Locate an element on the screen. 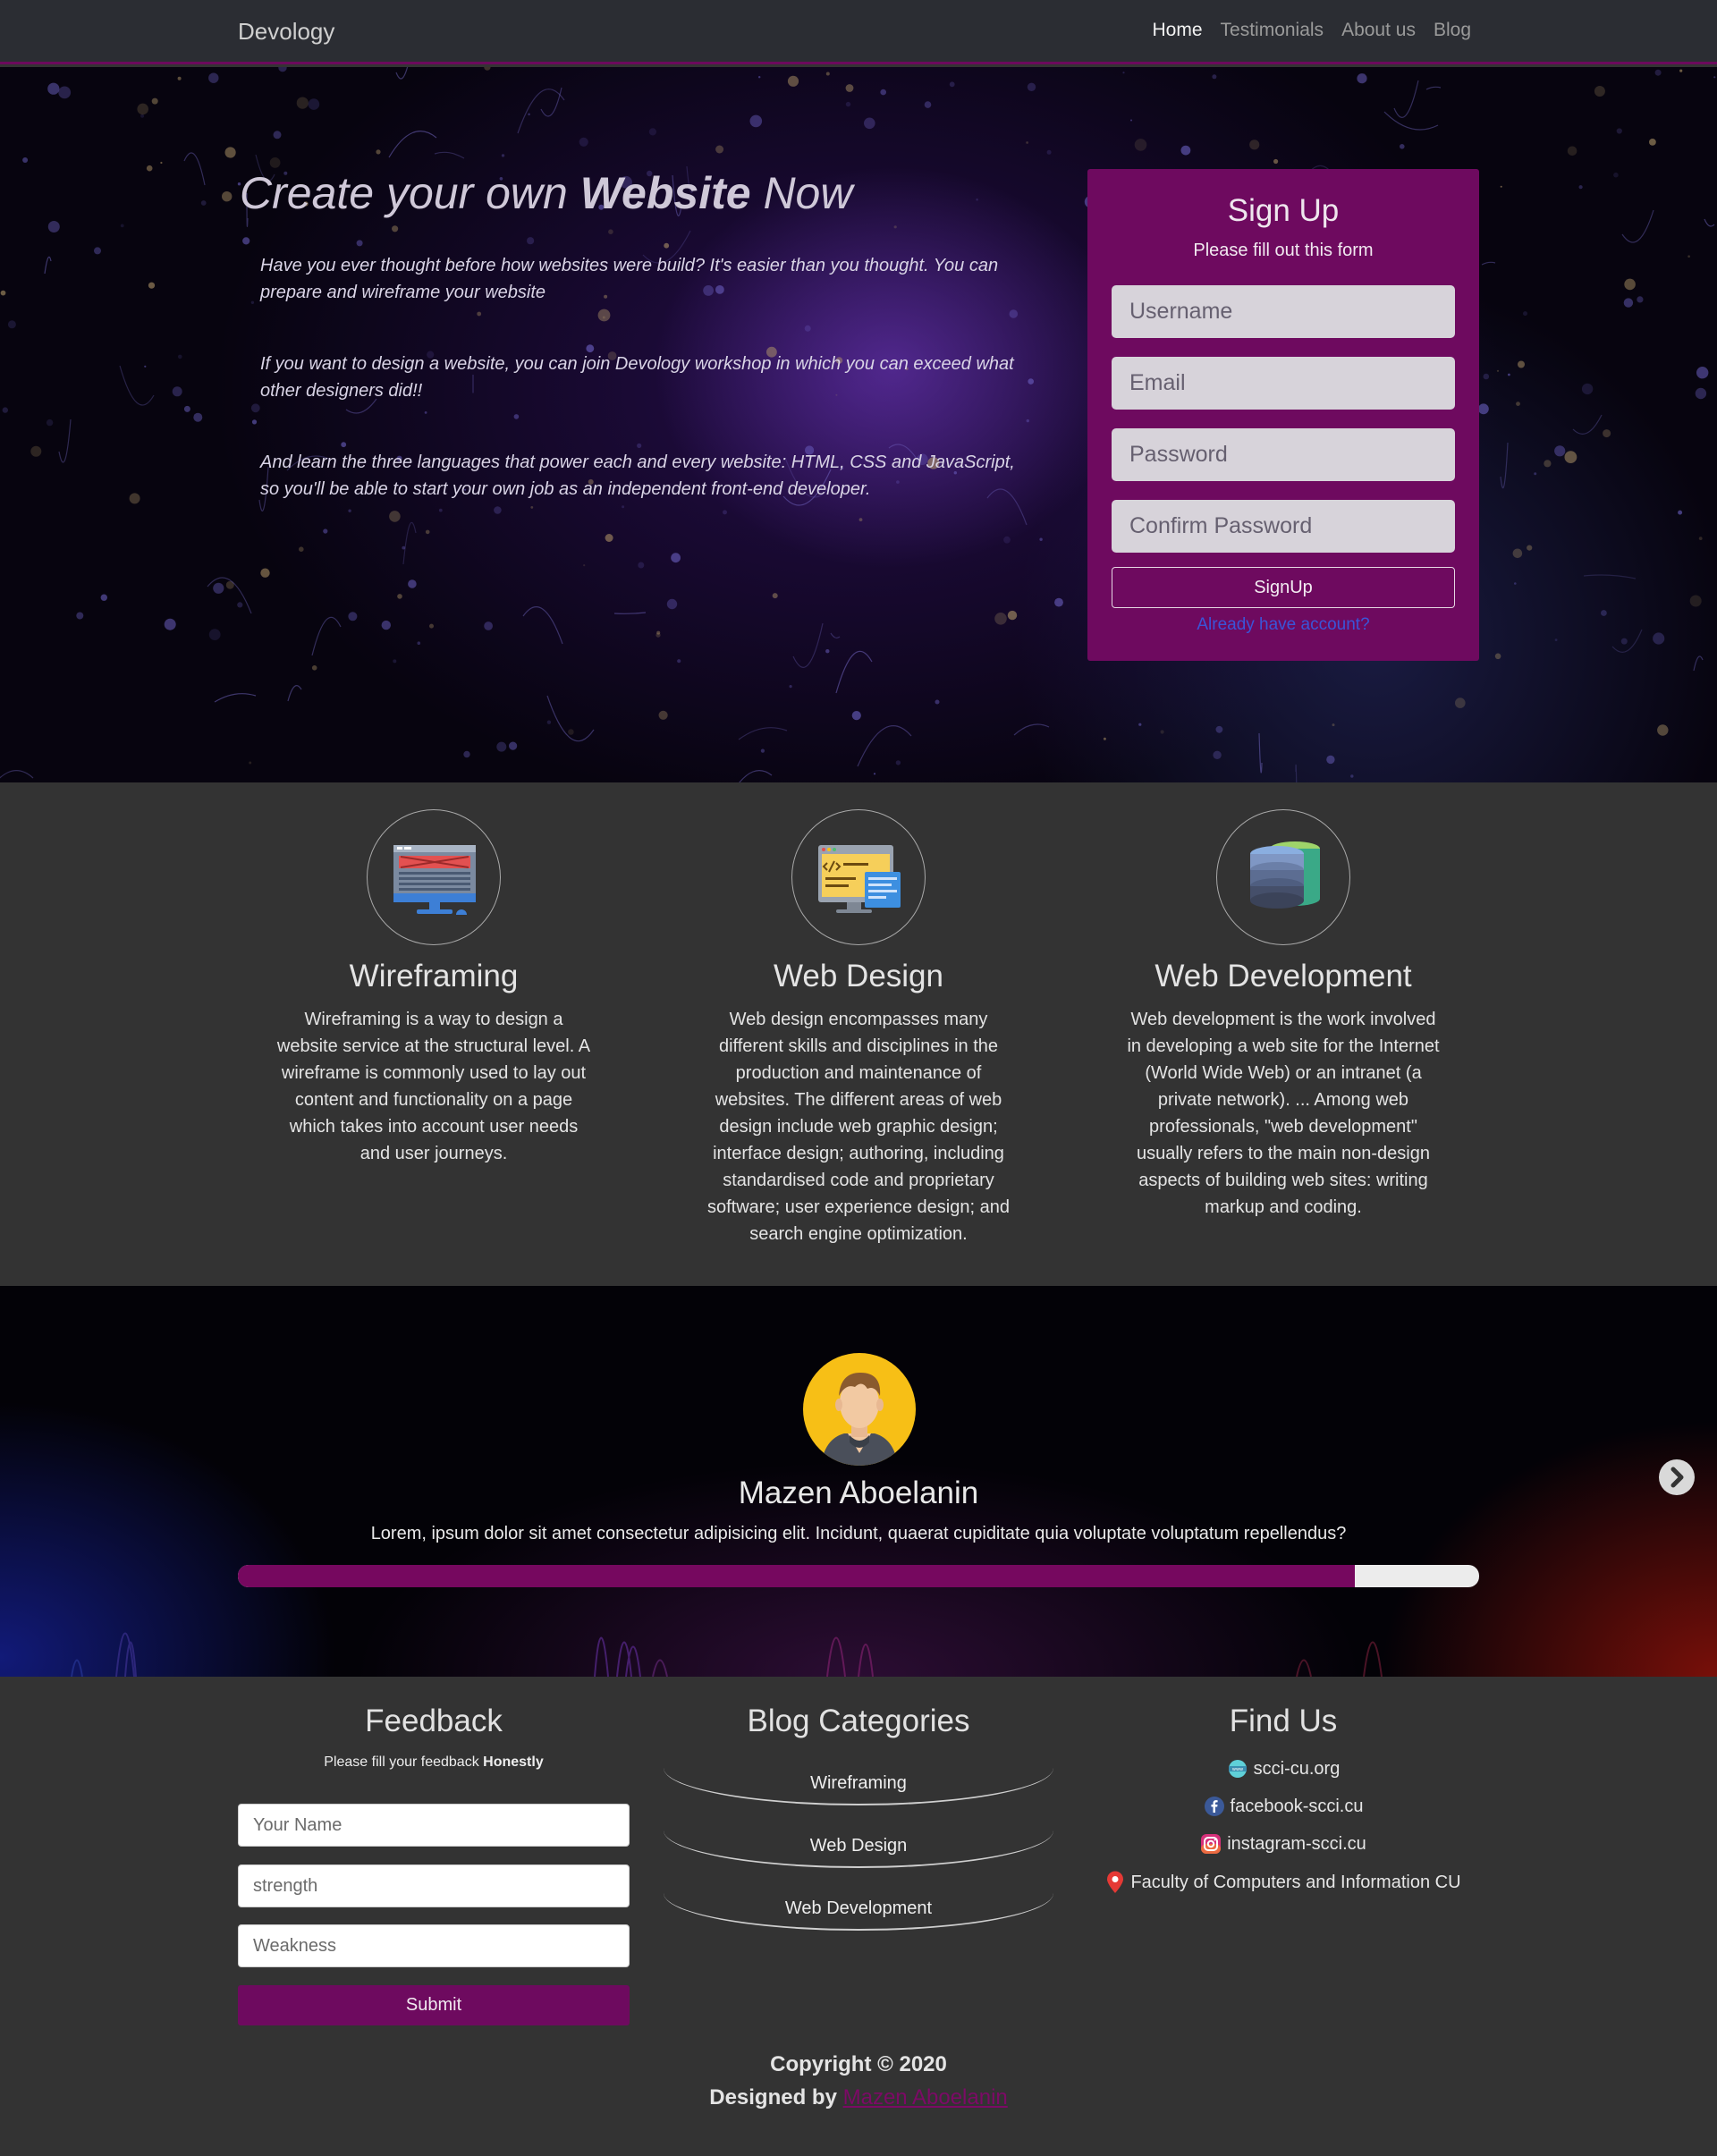 Image resolution: width=1717 pixels, height=2156 pixels. facebook-text: facebook-scci.cu is located at coordinates (1297, 1806).